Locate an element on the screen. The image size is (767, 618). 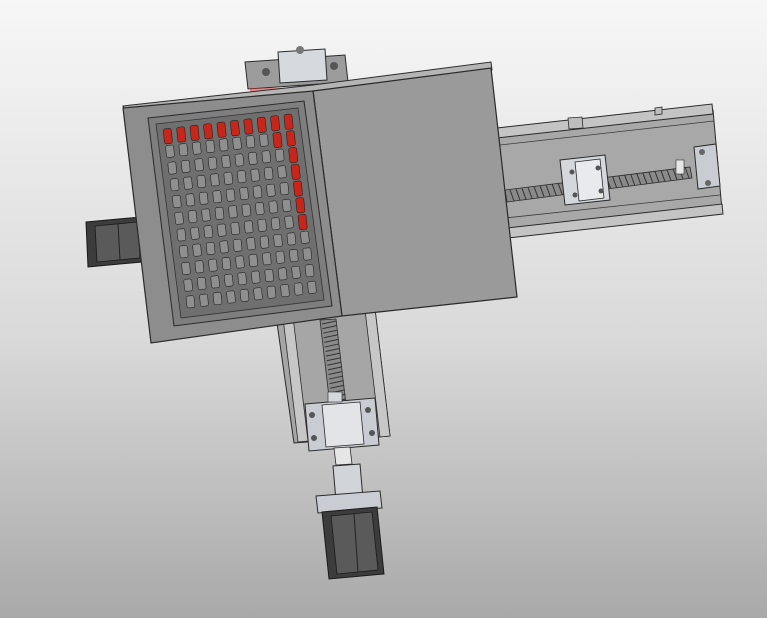
y-axis-linear-module is located at coordinates (333, 380).